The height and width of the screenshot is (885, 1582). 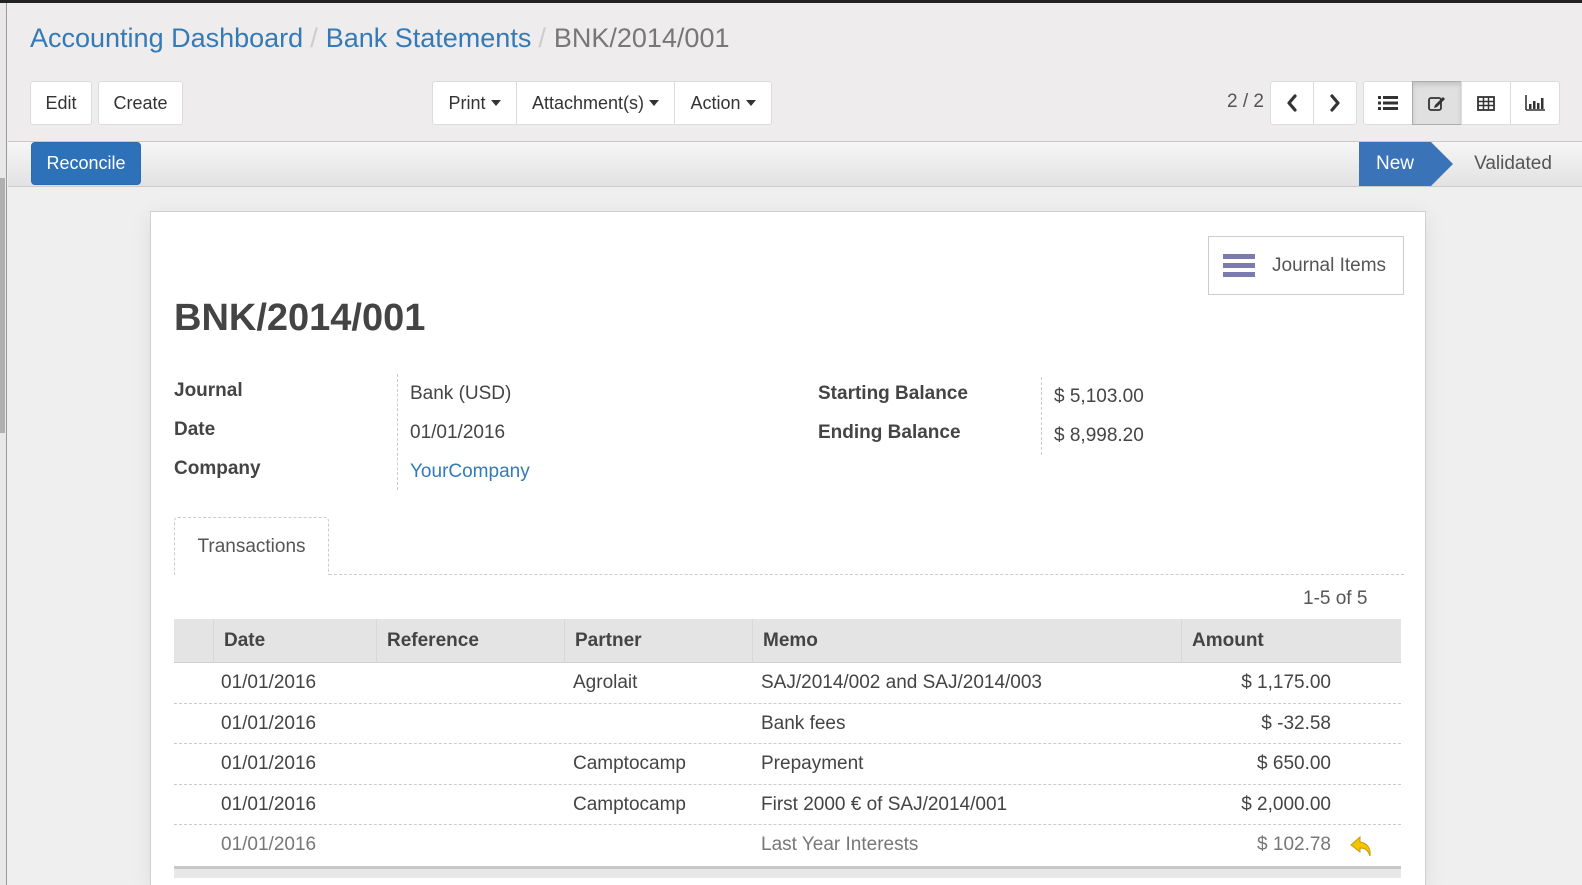 I want to click on view-switcher, so click(x=1461, y=103).